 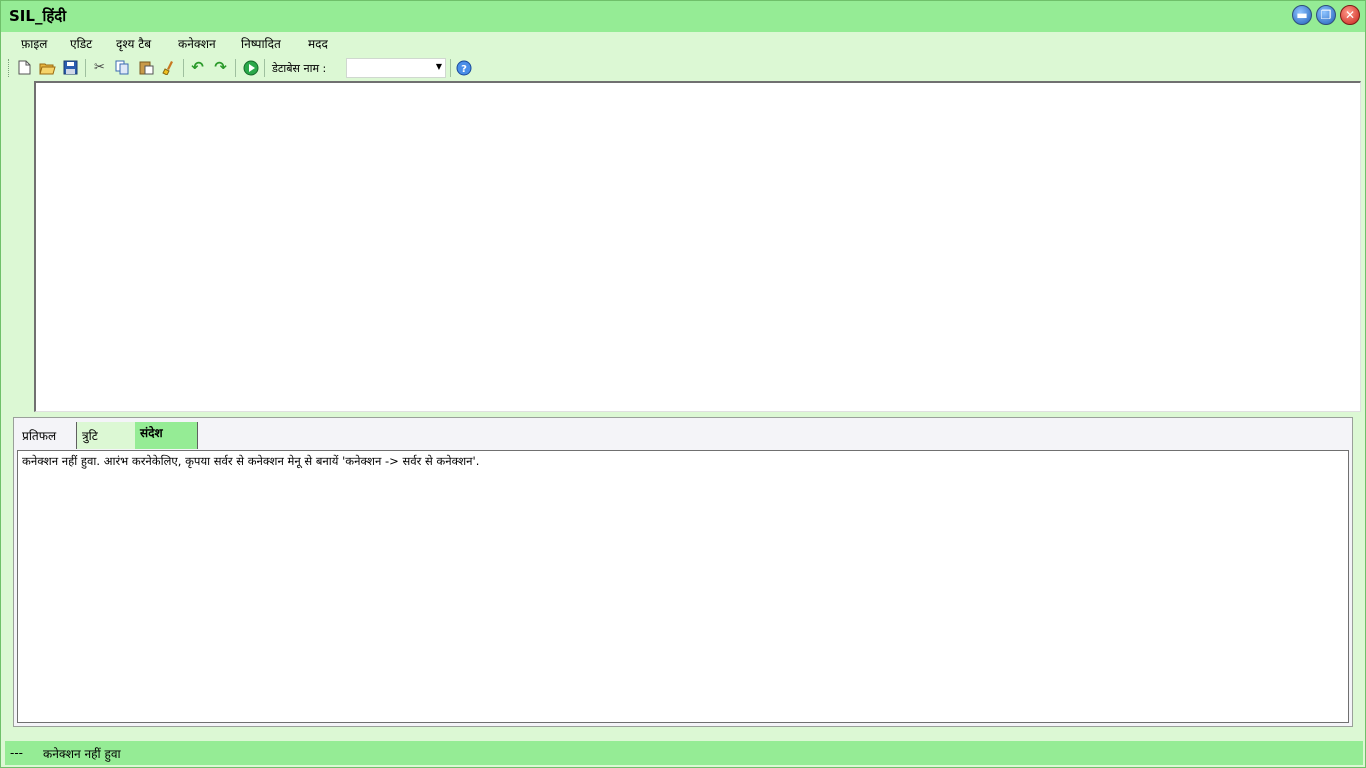 What do you see at coordinates (166, 435) in the screenshot?
I see `tab-messages: संदेश` at bounding box center [166, 435].